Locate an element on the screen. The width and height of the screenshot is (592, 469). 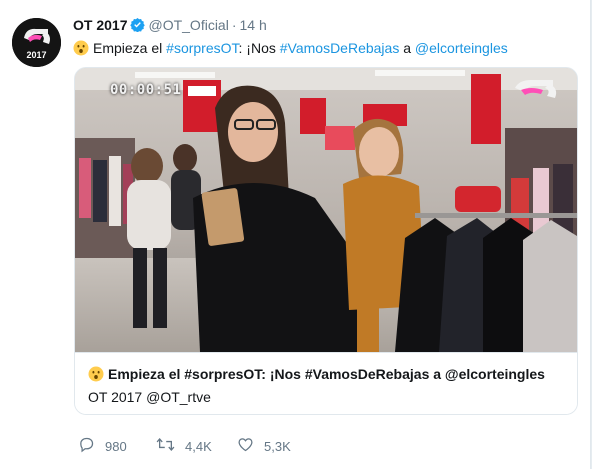
tweet-text-prefix: Empieza el is located at coordinates (130, 48).